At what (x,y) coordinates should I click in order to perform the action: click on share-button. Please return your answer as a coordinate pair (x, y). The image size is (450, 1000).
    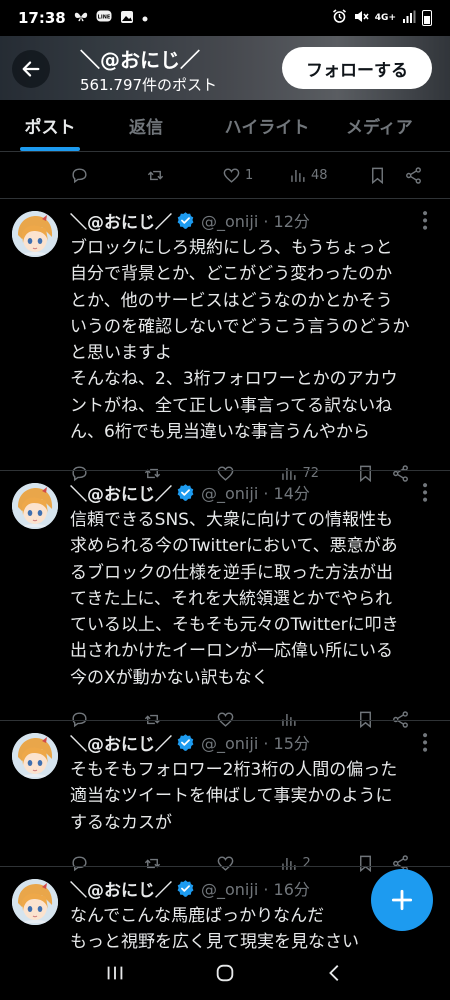
    Looking at the image, I should click on (416, 175).